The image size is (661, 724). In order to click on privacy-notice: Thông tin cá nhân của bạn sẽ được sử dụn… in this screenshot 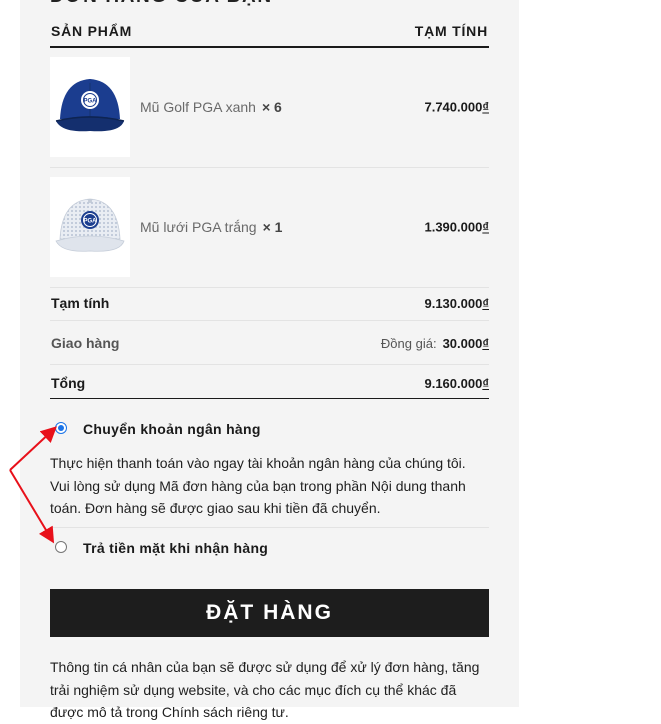, I will do `click(265, 689)`.